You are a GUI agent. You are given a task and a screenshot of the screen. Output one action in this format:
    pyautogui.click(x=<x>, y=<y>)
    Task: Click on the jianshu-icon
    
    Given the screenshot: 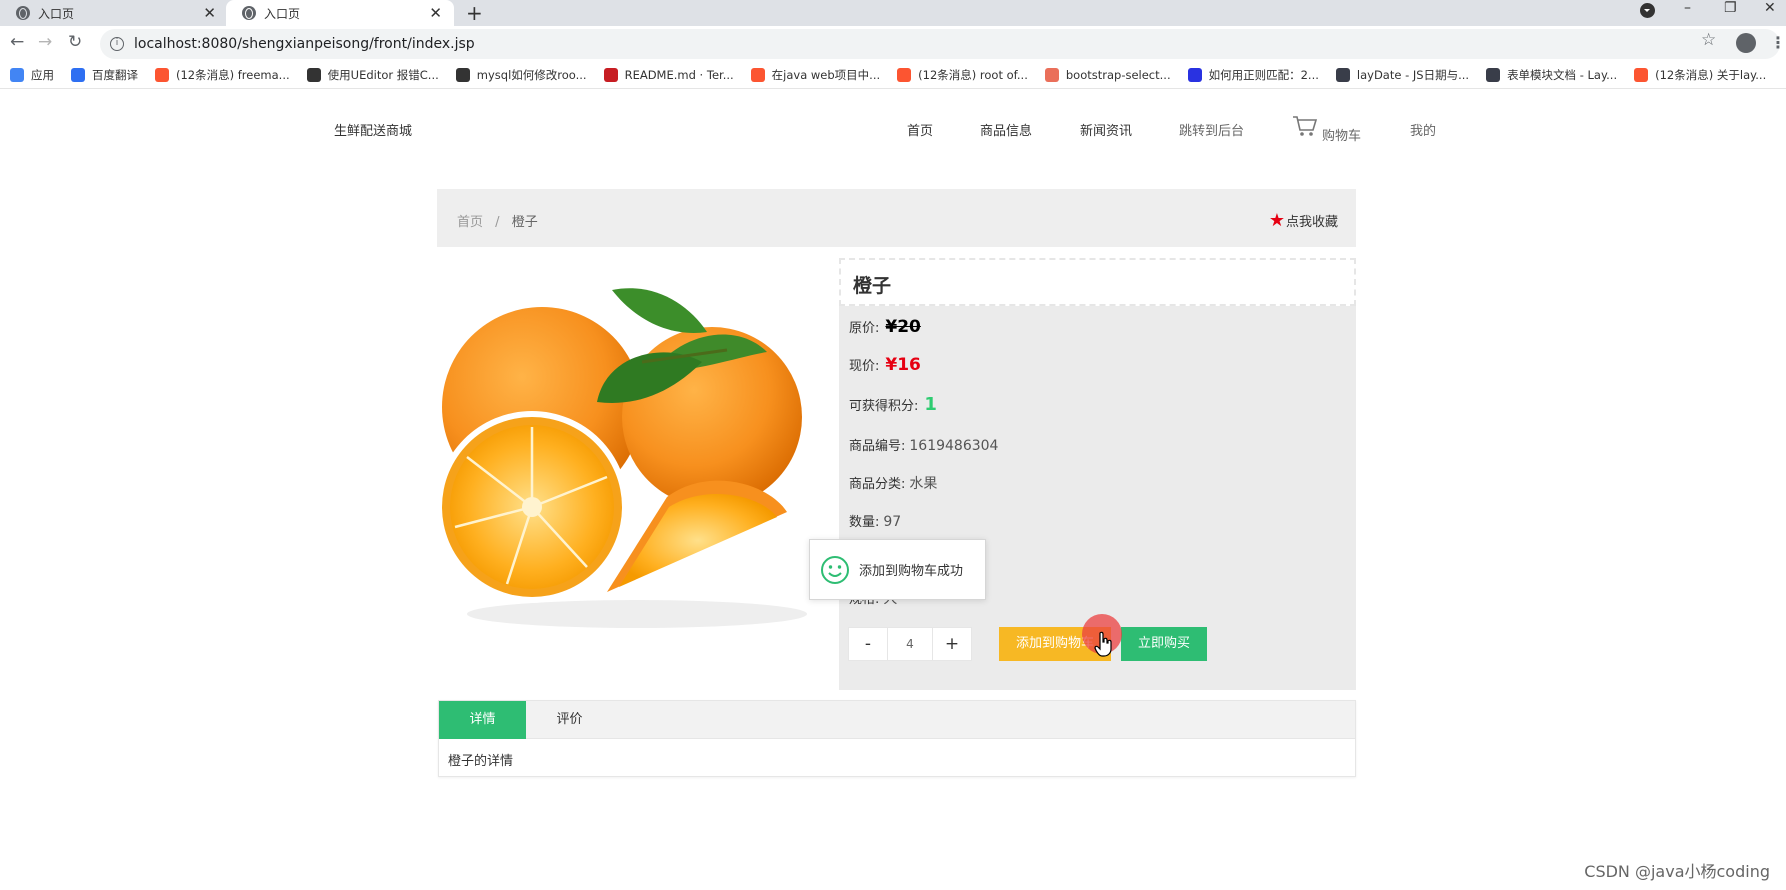 What is the action you would take?
    pyautogui.click(x=1051, y=75)
    